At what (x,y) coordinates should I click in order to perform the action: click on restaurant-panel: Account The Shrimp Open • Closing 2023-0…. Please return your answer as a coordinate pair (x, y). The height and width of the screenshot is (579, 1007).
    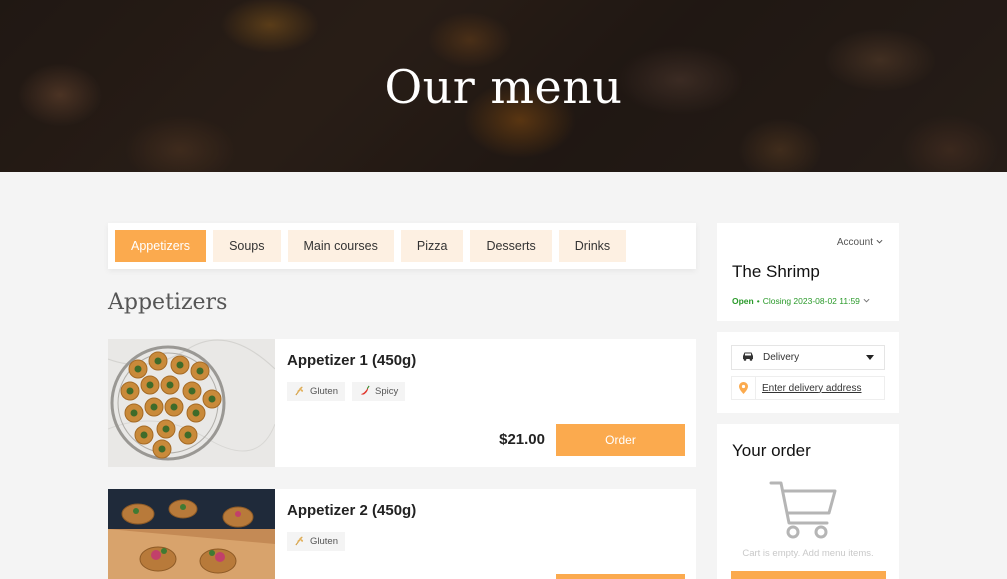
    Looking at the image, I should click on (808, 272).